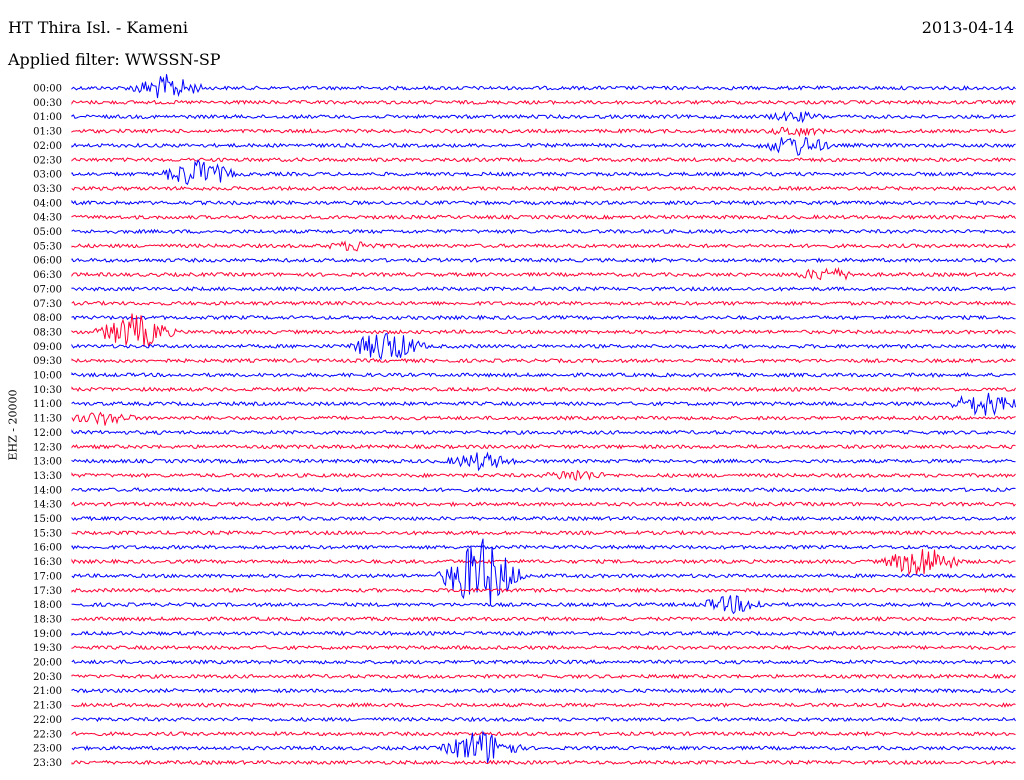 This screenshot has height=780, width=1024. What do you see at coordinates (47, 419) in the screenshot?
I see `row-label-1130: 11:30` at bounding box center [47, 419].